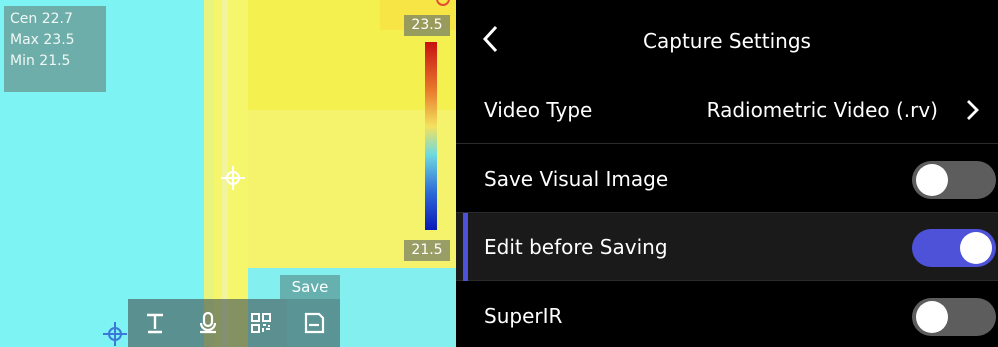 The height and width of the screenshot is (347, 998). I want to click on capture-toolbar, so click(234, 323).